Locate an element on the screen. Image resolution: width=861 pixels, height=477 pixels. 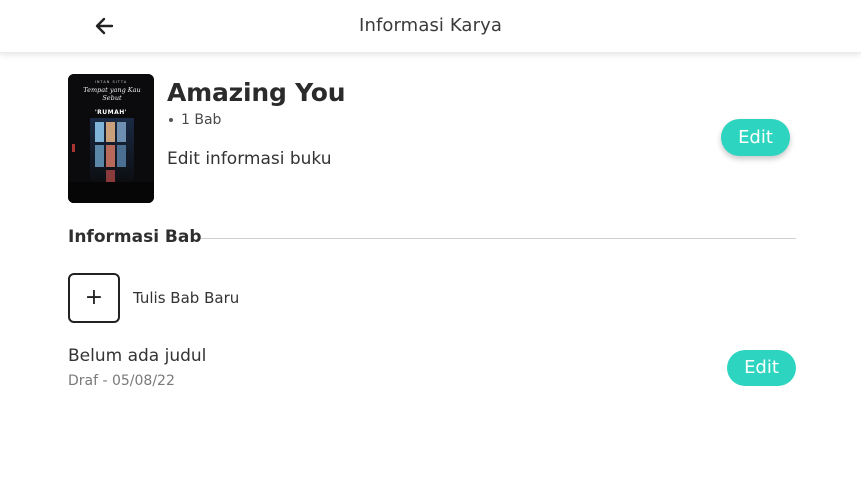
cover-script-title: Tempat yang Kau Sebut is located at coordinates (112, 94).